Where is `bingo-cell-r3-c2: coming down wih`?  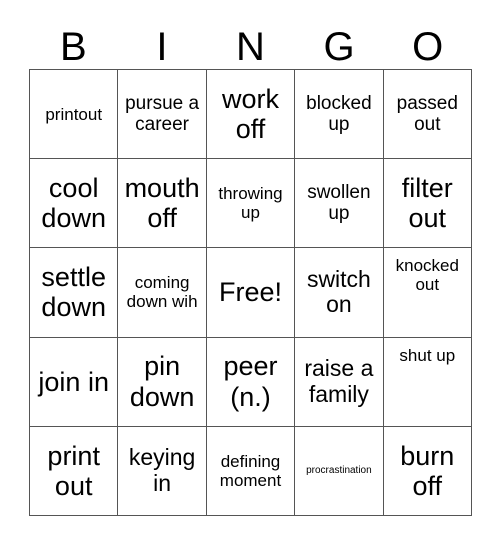 bingo-cell-r3-c2: coming down wih is located at coordinates (162, 293).